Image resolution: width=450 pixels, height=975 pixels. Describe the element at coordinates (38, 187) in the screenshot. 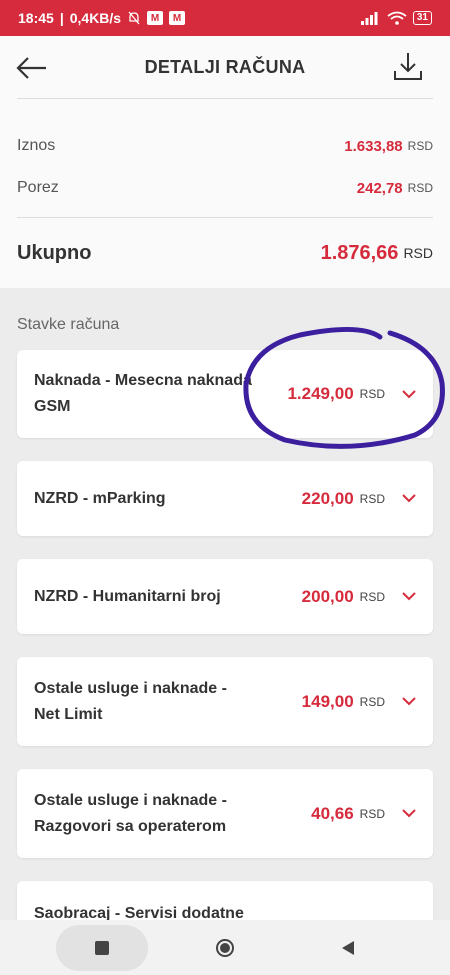

I see `porez-label: Porez` at that location.